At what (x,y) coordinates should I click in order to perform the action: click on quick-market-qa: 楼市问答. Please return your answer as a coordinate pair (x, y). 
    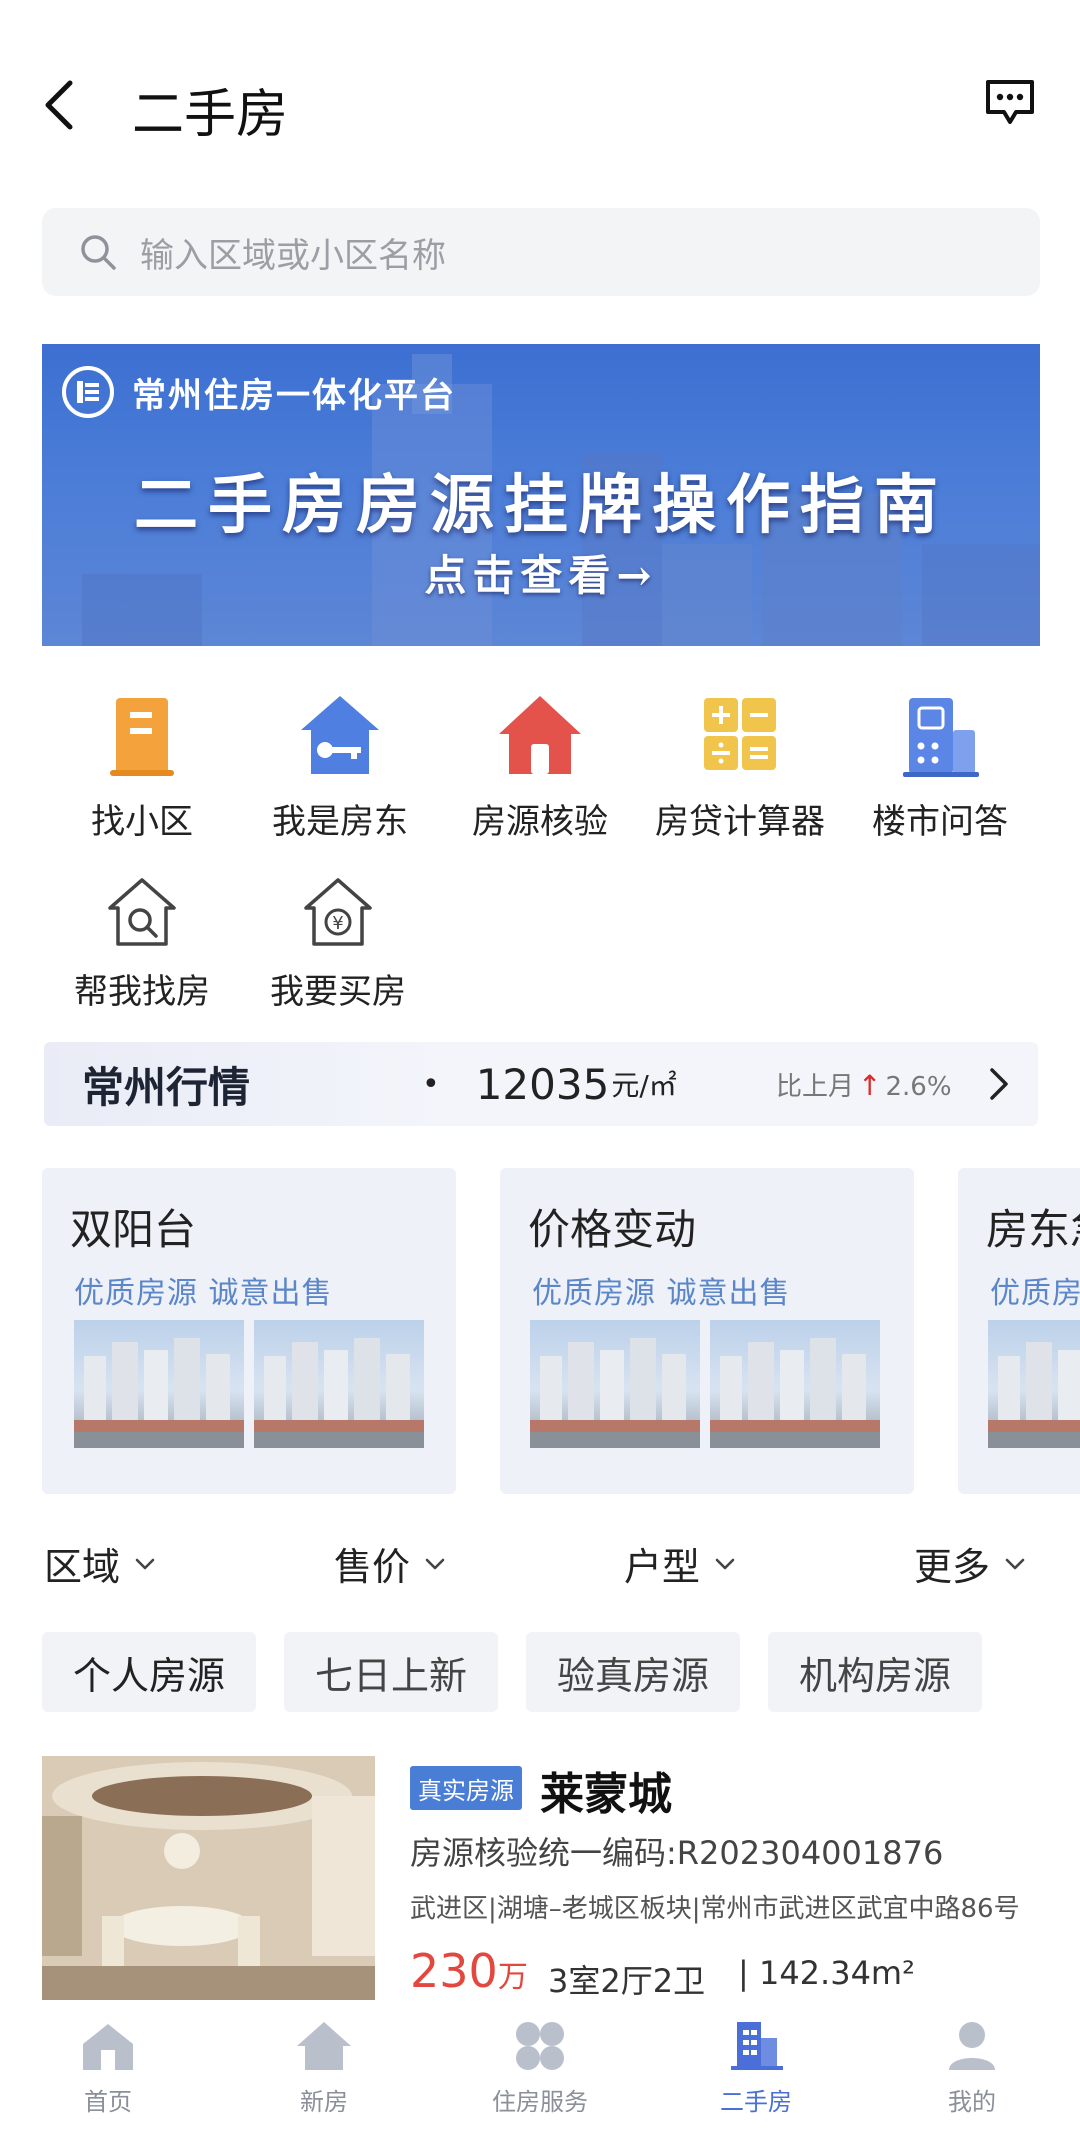
    Looking at the image, I should click on (940, 766).